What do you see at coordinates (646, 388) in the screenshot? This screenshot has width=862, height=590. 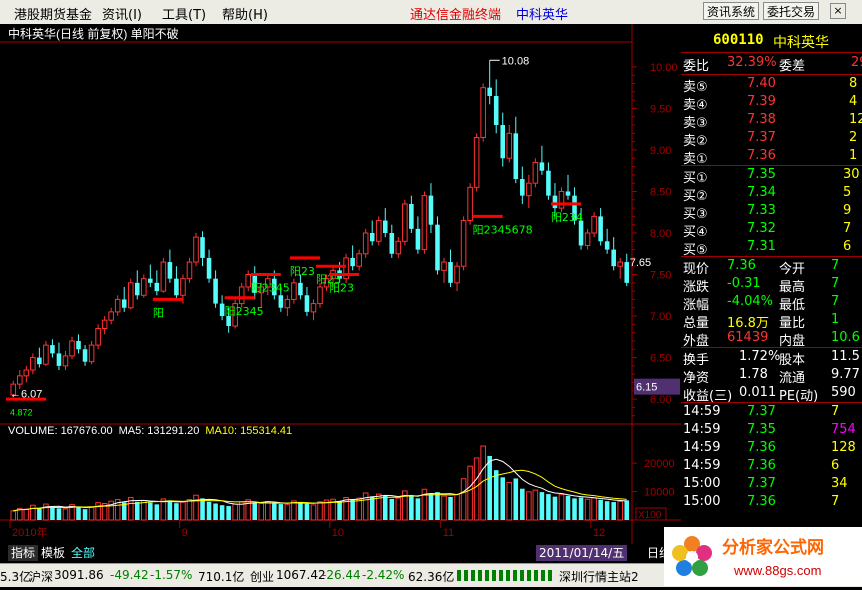 I see `price-marker-label: 6.15` at bounding box center [646, 388].